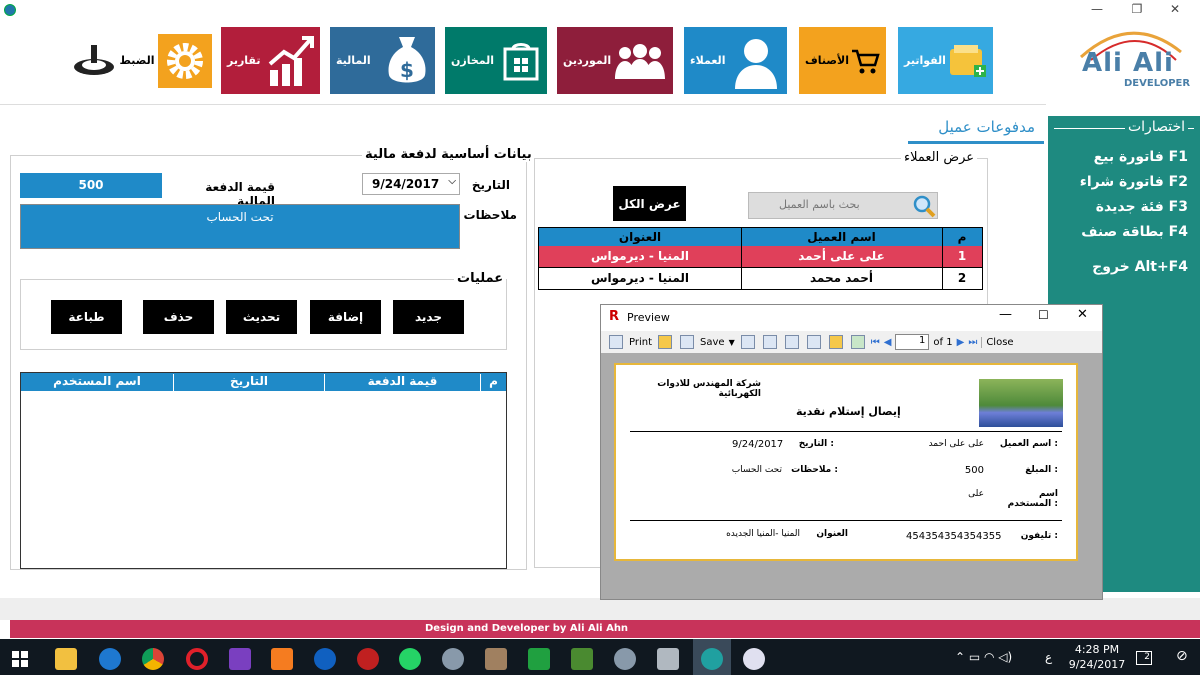  Describe the element at coordinates (582, 659) in the screenshot. I see `hardware-icon` at that location.